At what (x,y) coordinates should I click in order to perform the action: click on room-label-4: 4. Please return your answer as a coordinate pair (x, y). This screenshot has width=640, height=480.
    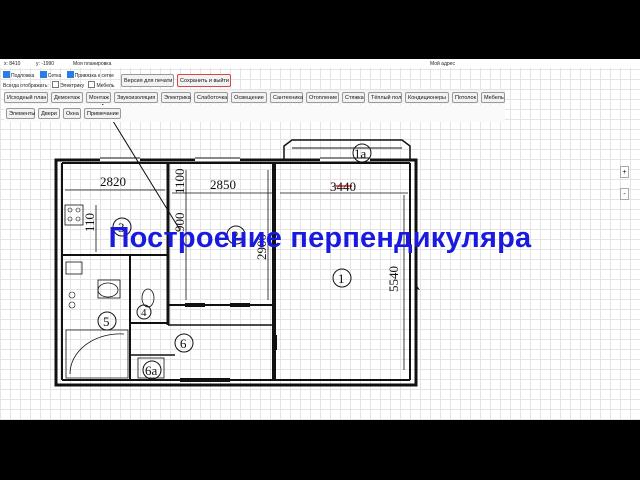
    Looking at the image, I should click on (144, 313).